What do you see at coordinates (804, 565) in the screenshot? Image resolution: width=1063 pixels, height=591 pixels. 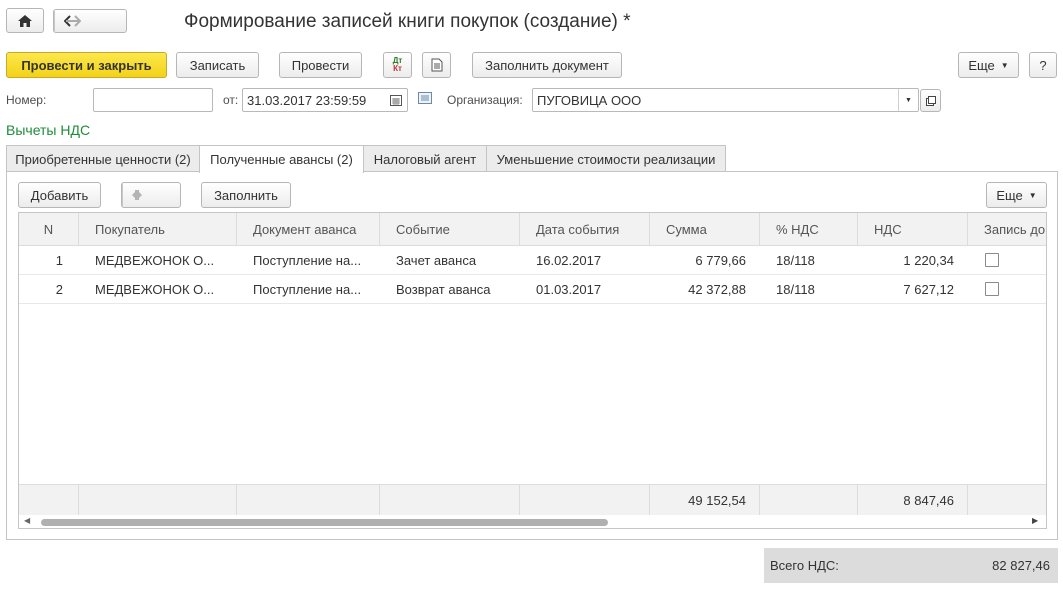 I see `total-vat-label: Всего НДС:` at bounding box center [804, 565].